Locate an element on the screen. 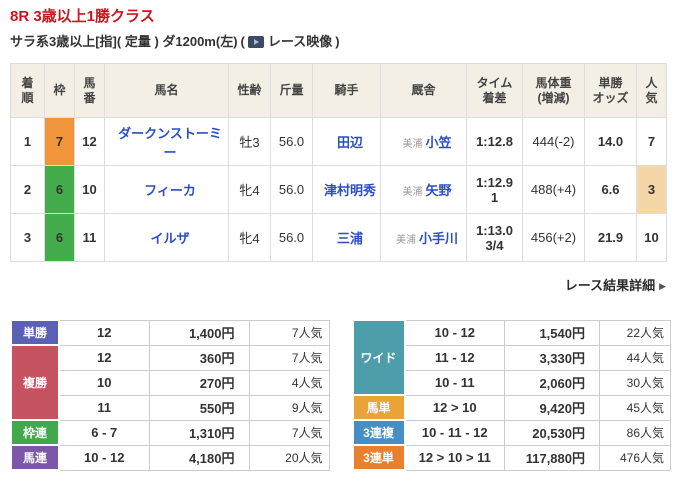  play-icon is located at coordinates (256, 41).